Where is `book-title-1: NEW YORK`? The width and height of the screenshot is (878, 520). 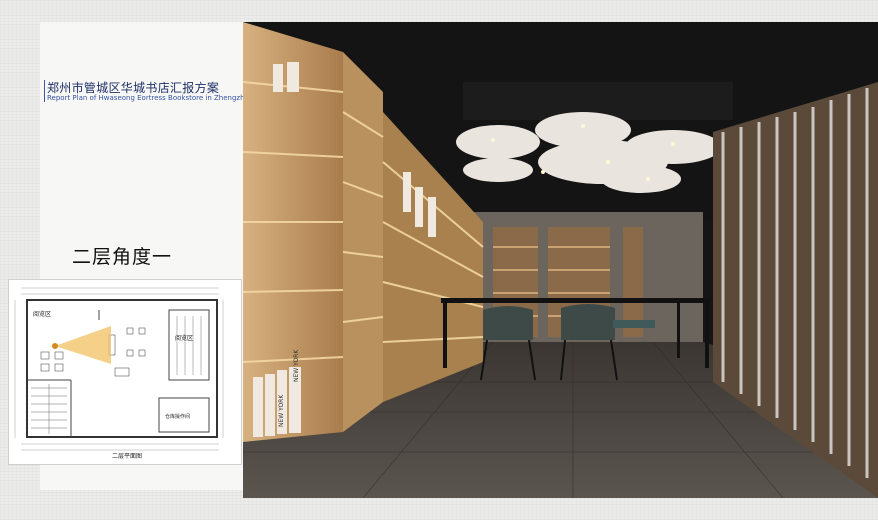 book-title-1: NEW YORK is located at coordinates (296, 365).